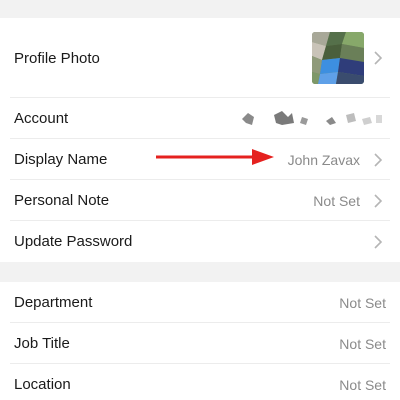  What do you see at coordinates (73, 241) in the screenshot?
I see `update-password-label: Update Password` at bounding box center [73, 241].